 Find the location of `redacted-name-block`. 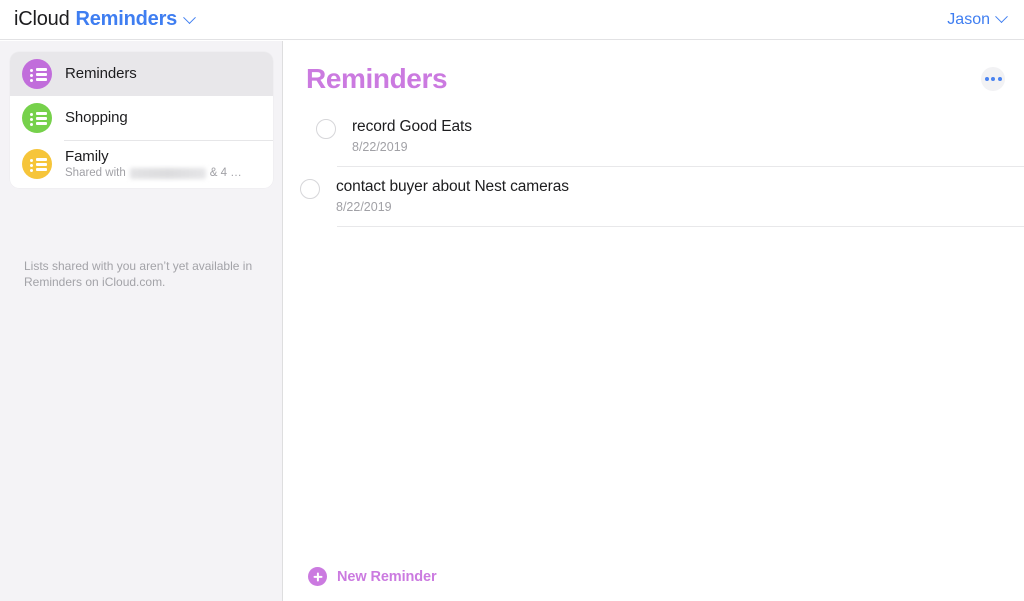

redacted-name-block is located at coordinates (167, 173).